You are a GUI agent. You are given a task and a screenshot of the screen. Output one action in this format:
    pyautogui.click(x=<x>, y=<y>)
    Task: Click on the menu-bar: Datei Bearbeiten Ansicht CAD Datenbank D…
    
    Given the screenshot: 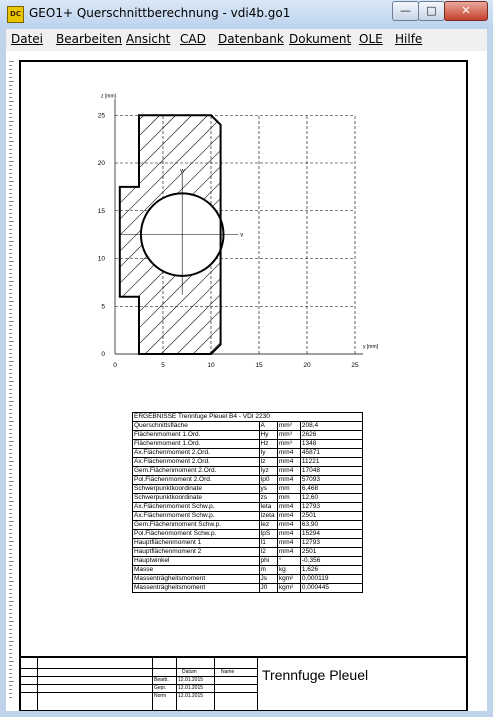 What is the action you would take?
    pyautogui.click(x=246, y=40)
    